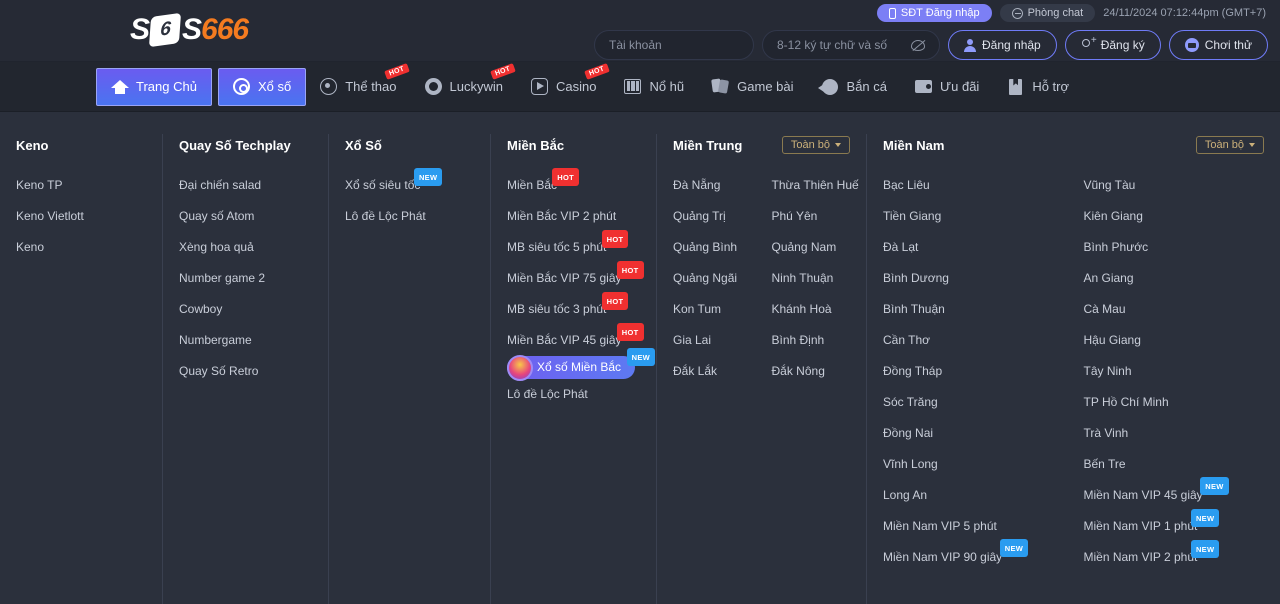 This screenshot has width=1280, height=604. I want to click on menu-item: Đà Nẵng, so click(696, 185).